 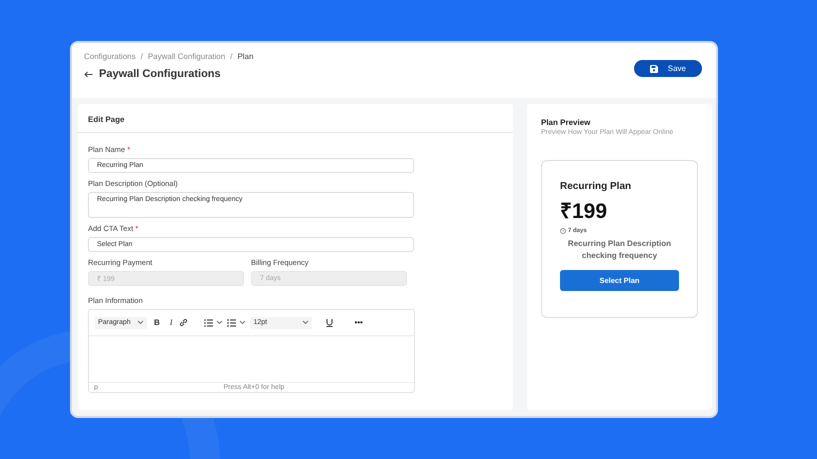 I want to click on plan-name: Recurring Plan, so click(x=596, y=186).